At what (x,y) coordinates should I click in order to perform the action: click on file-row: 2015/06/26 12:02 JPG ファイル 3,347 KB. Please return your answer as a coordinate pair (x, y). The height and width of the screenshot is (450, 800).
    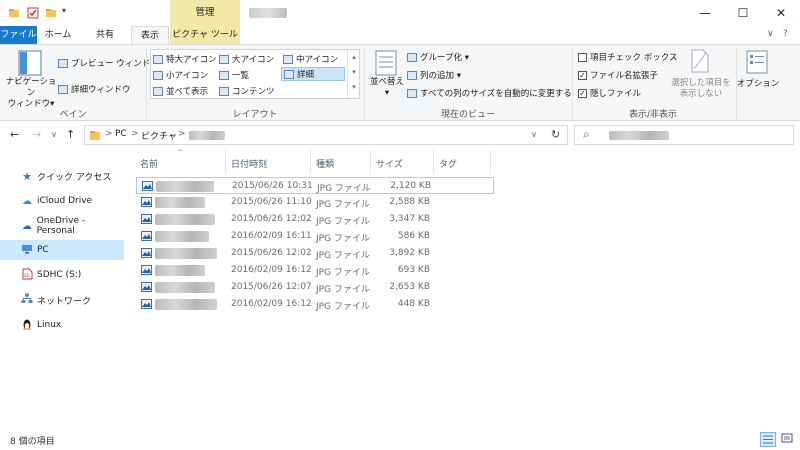
    Looking at the image, I should click on (315, 219).